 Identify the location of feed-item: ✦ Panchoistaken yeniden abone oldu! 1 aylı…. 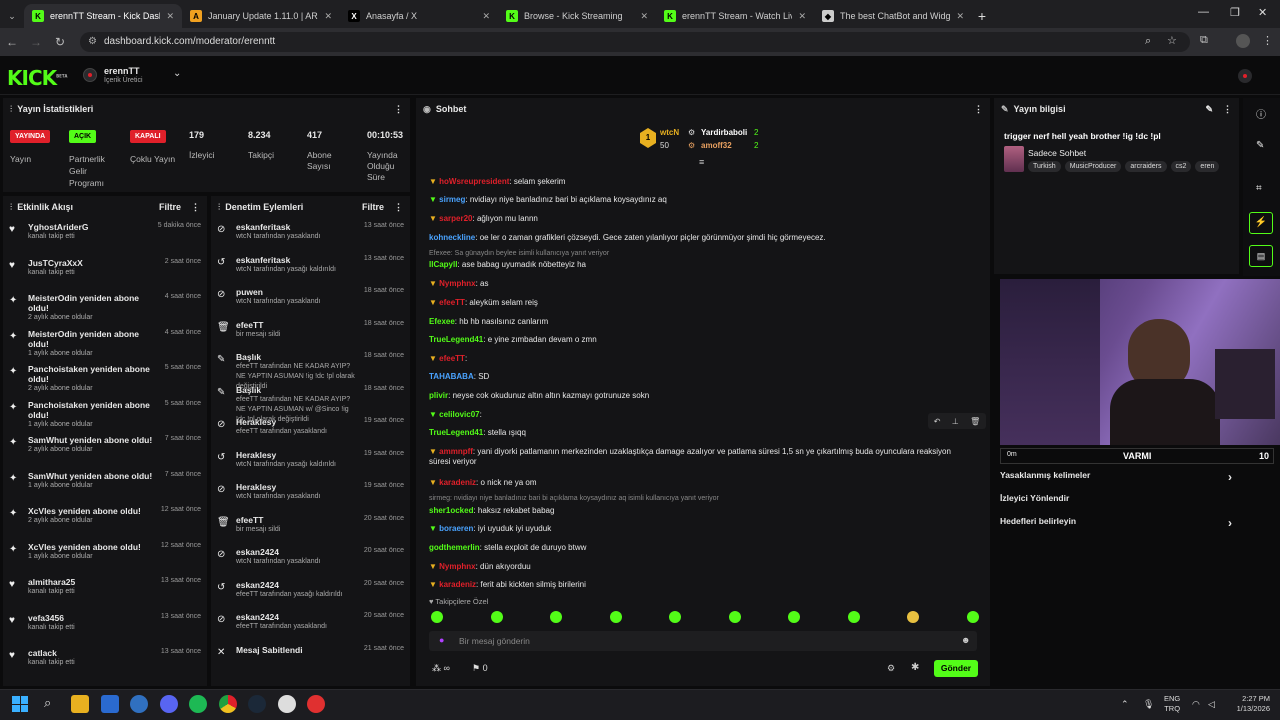
(105, 414).